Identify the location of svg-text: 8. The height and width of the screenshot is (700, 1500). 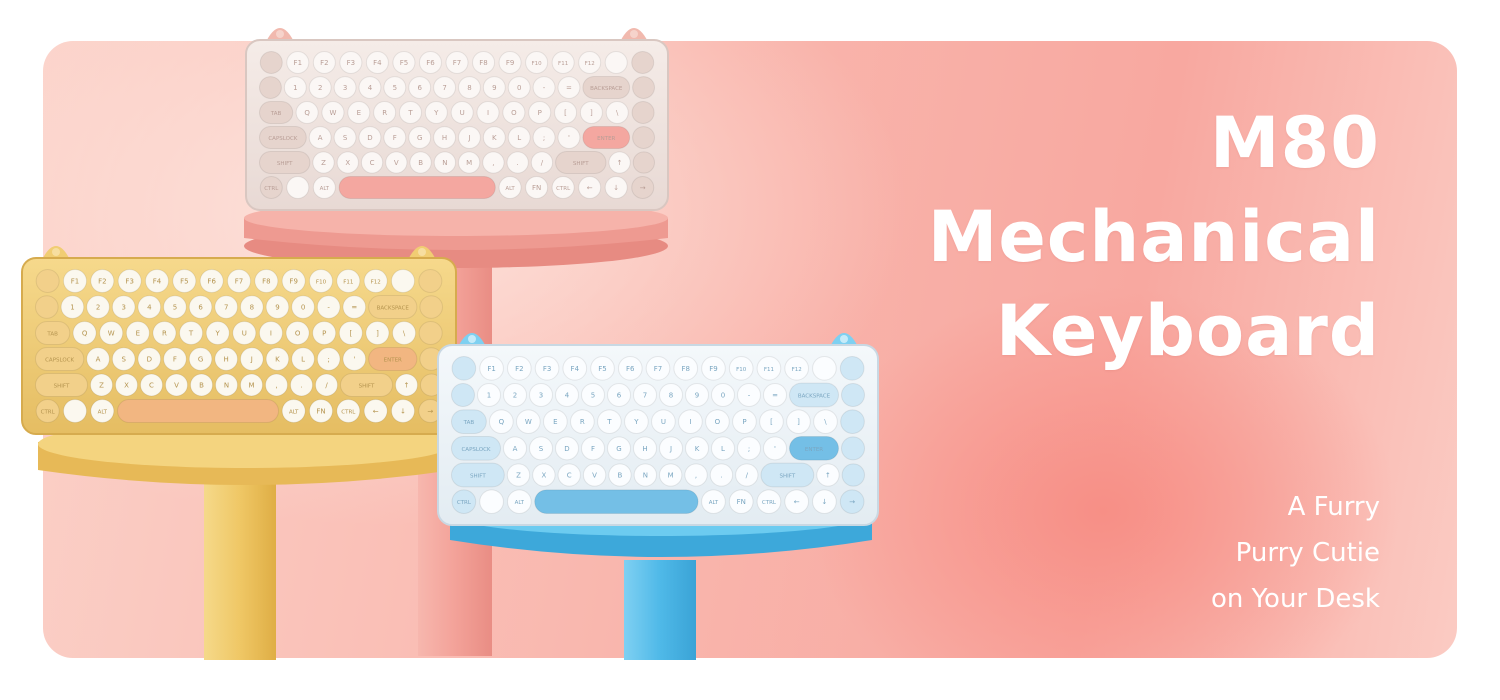
(252, 308).